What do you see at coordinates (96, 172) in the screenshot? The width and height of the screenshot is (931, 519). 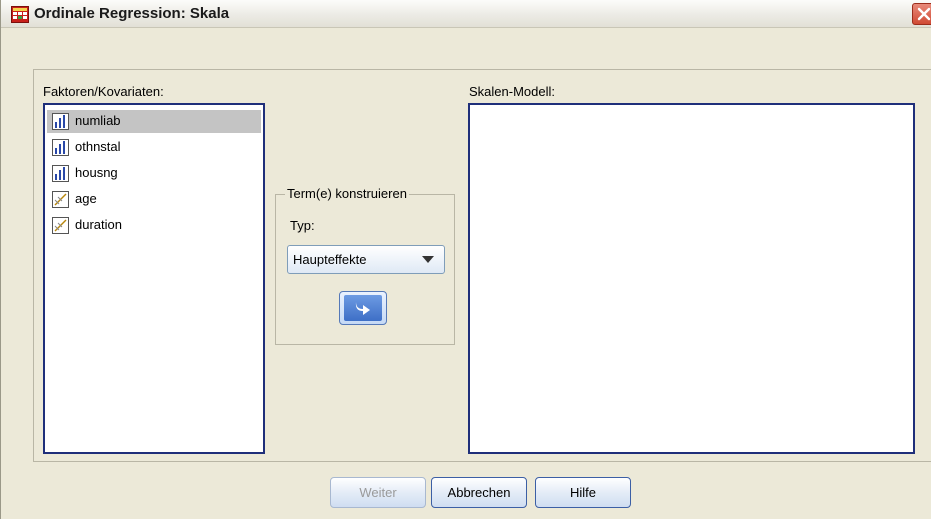 I see `variable-label: housng` at bounding box center [96, 172].